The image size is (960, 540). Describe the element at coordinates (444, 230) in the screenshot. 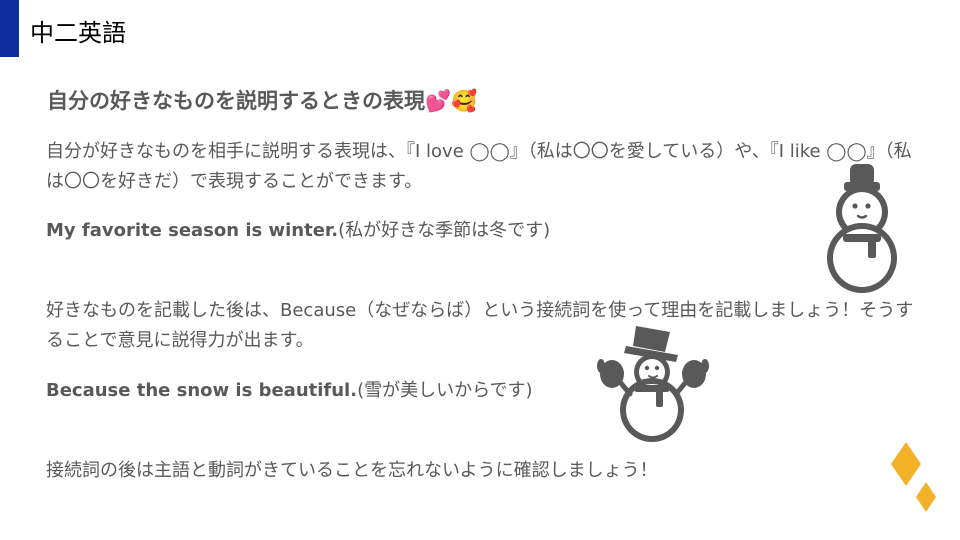

I see `example-1-translation: (私が好きな季節は冬です)` at that location.